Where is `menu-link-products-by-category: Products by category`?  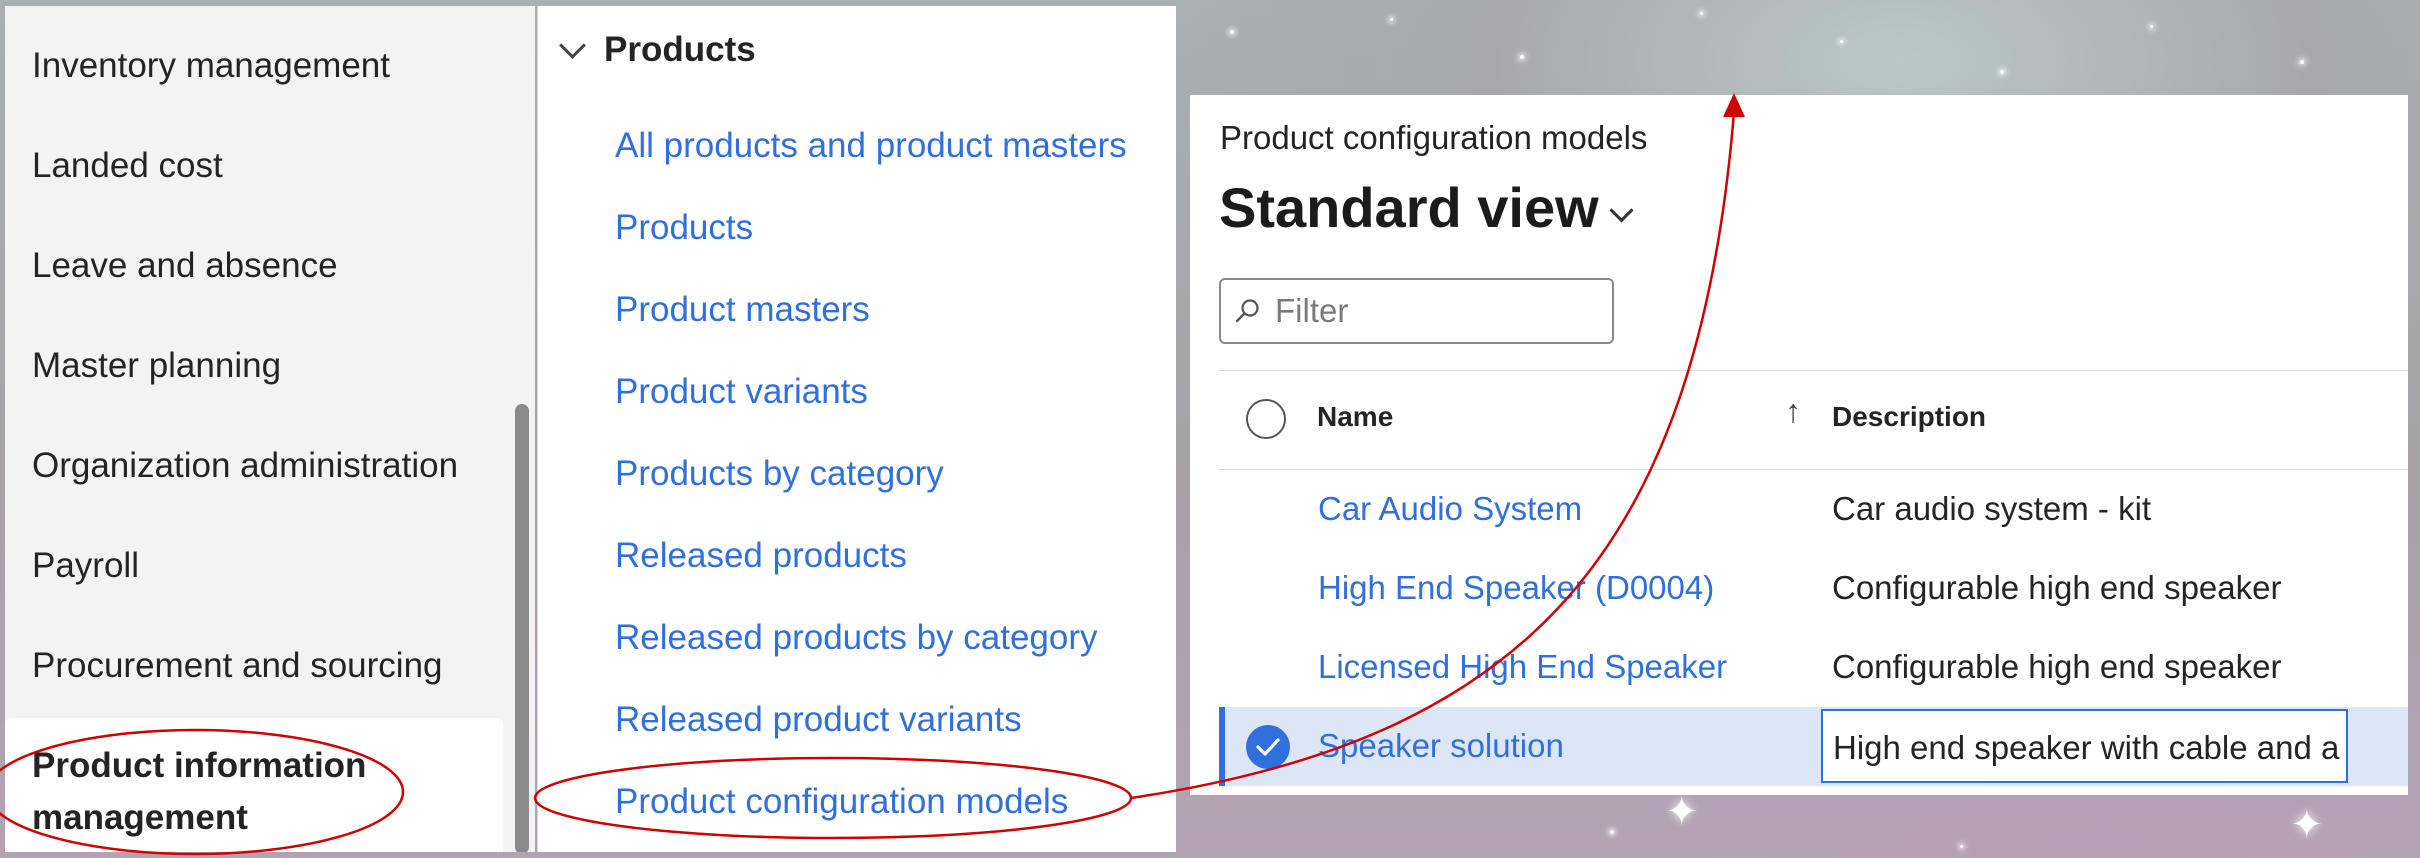
menu-link-products-by-category: Products by category is located at coordinates (779, 474).